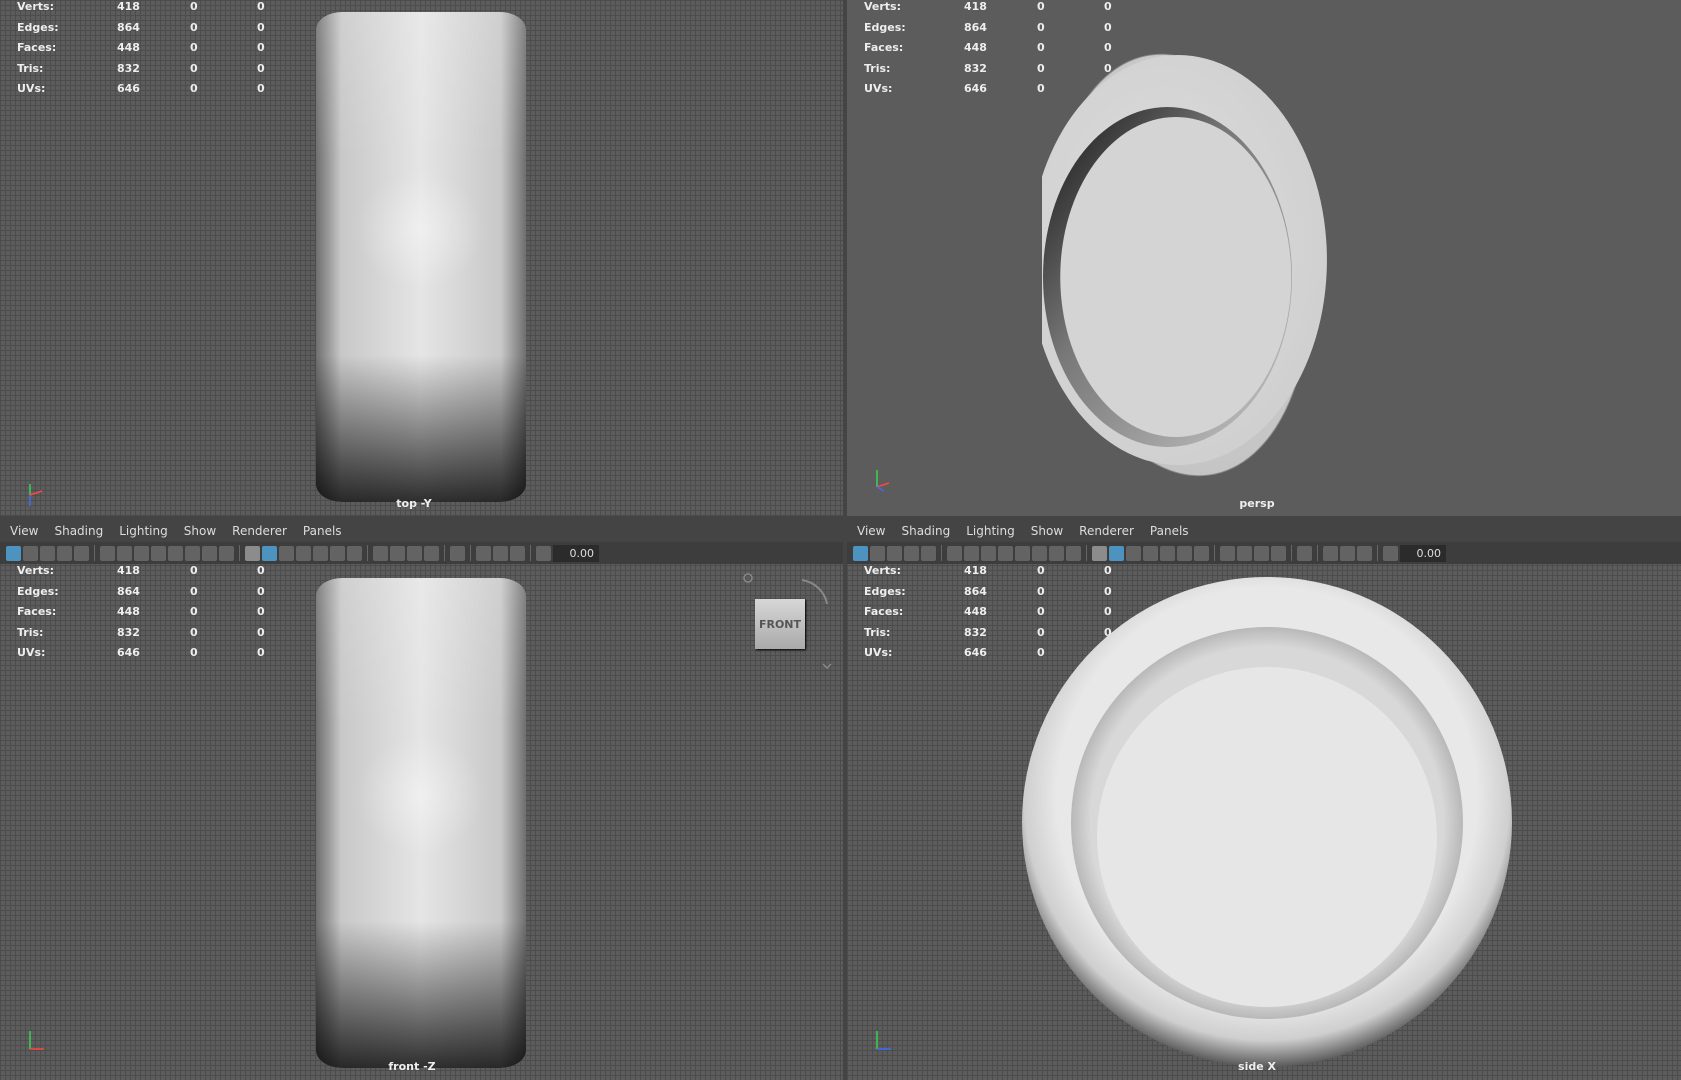  Describe the element at coordinates (128, 88) in the screenshot. I see `stat-value: 646` at that location.